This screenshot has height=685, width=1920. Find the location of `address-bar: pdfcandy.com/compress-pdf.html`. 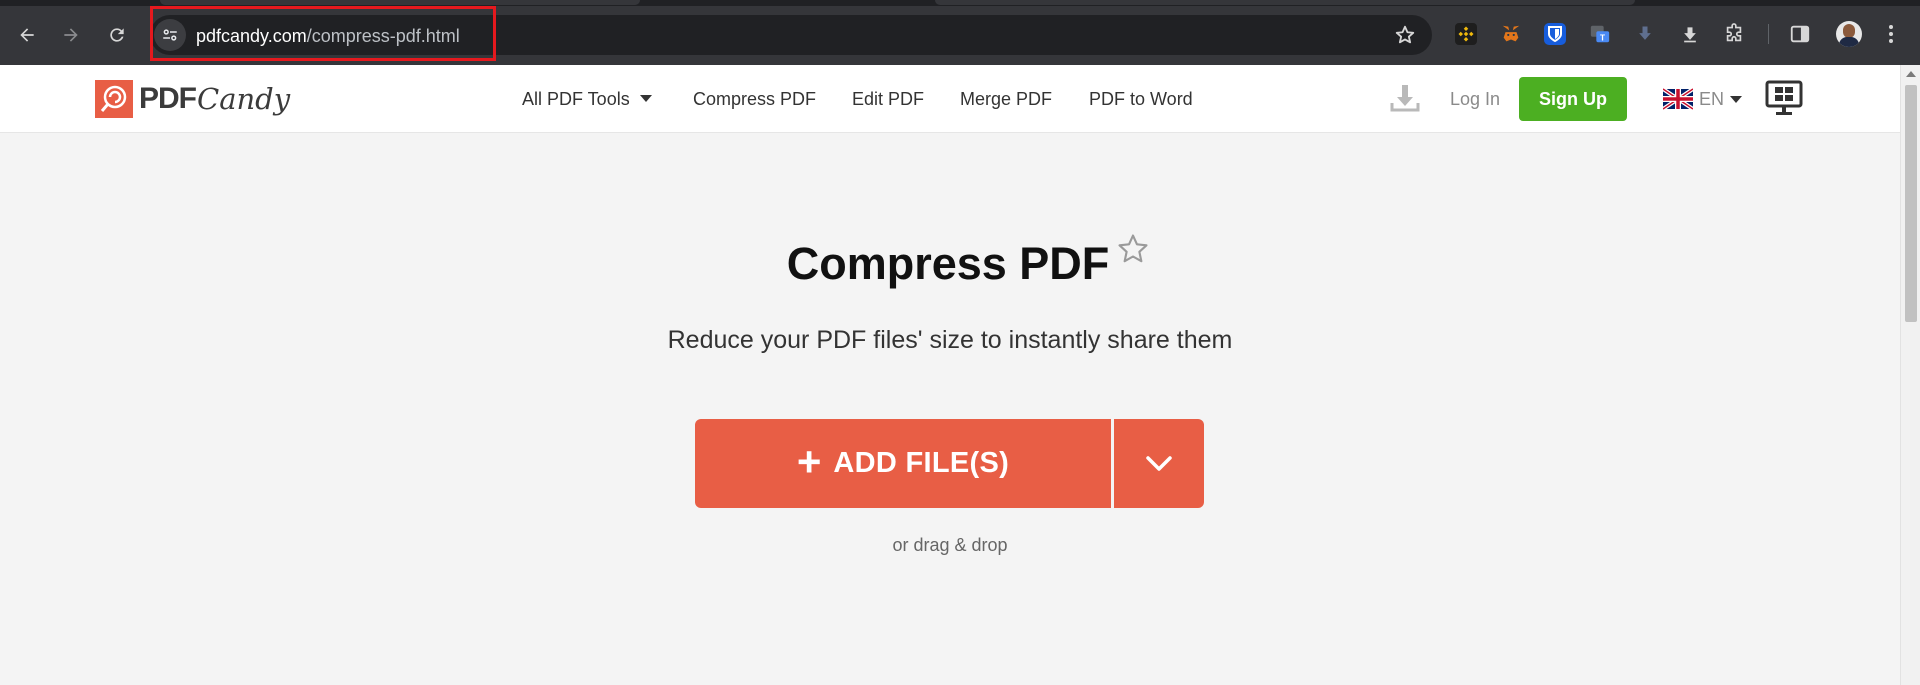

address-bar: pdfcandy.com/compress-pdf.html is located at coordinates (791, 35).